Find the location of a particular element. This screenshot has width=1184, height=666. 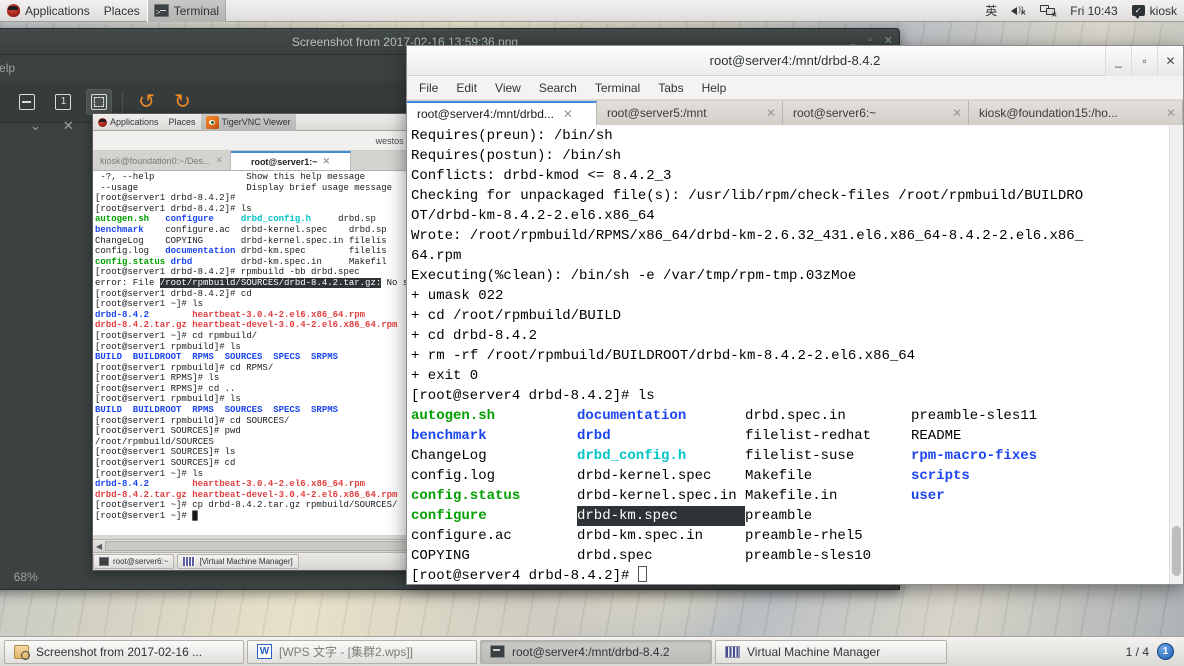

menu-search: Search is located at coordinates (558, 88).